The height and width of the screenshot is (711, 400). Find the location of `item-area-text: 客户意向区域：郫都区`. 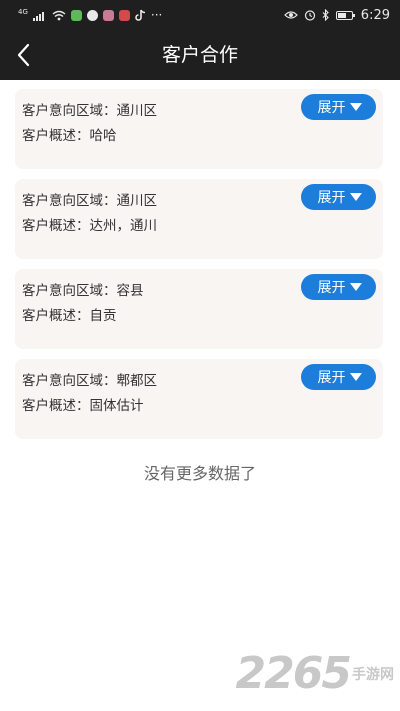

item-area-text: 客户意向区域：郫都区 is located at coordinates (89, 381).